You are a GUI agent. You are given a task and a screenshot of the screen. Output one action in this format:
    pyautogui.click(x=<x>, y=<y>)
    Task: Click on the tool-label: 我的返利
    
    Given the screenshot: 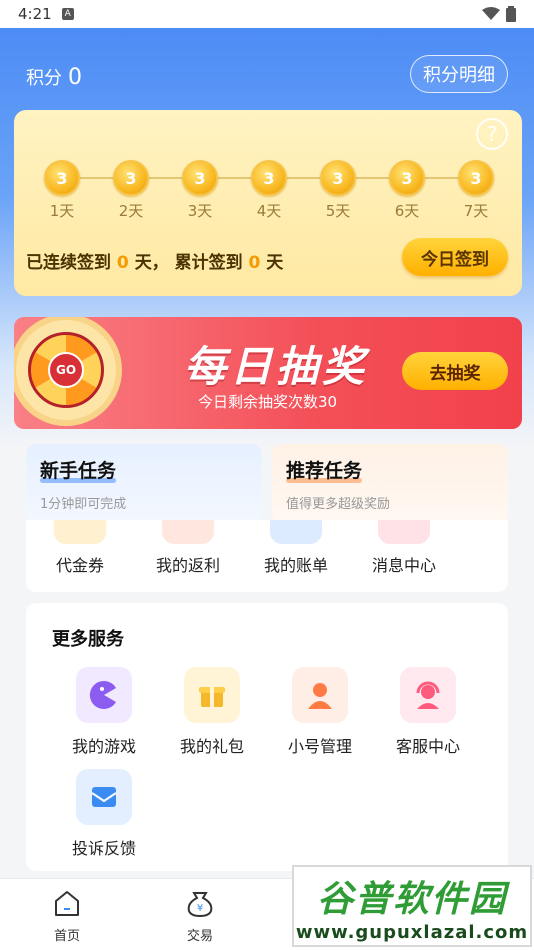 What is the action you would take?
    pyautogui.click(x=187, y=565)
    